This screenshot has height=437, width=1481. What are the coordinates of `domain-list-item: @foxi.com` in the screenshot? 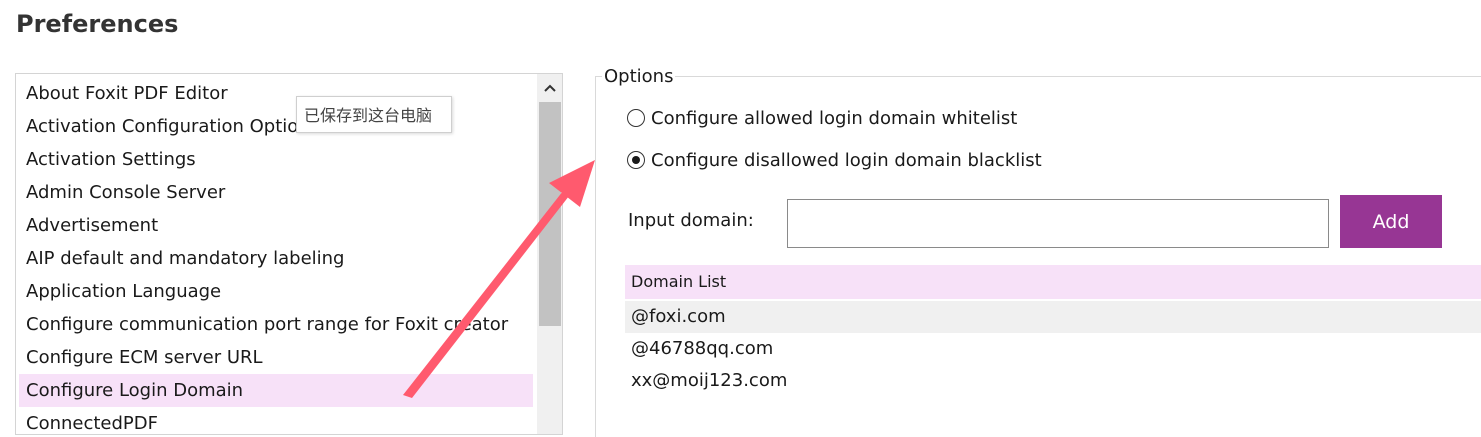 It's located at (1053, 317).